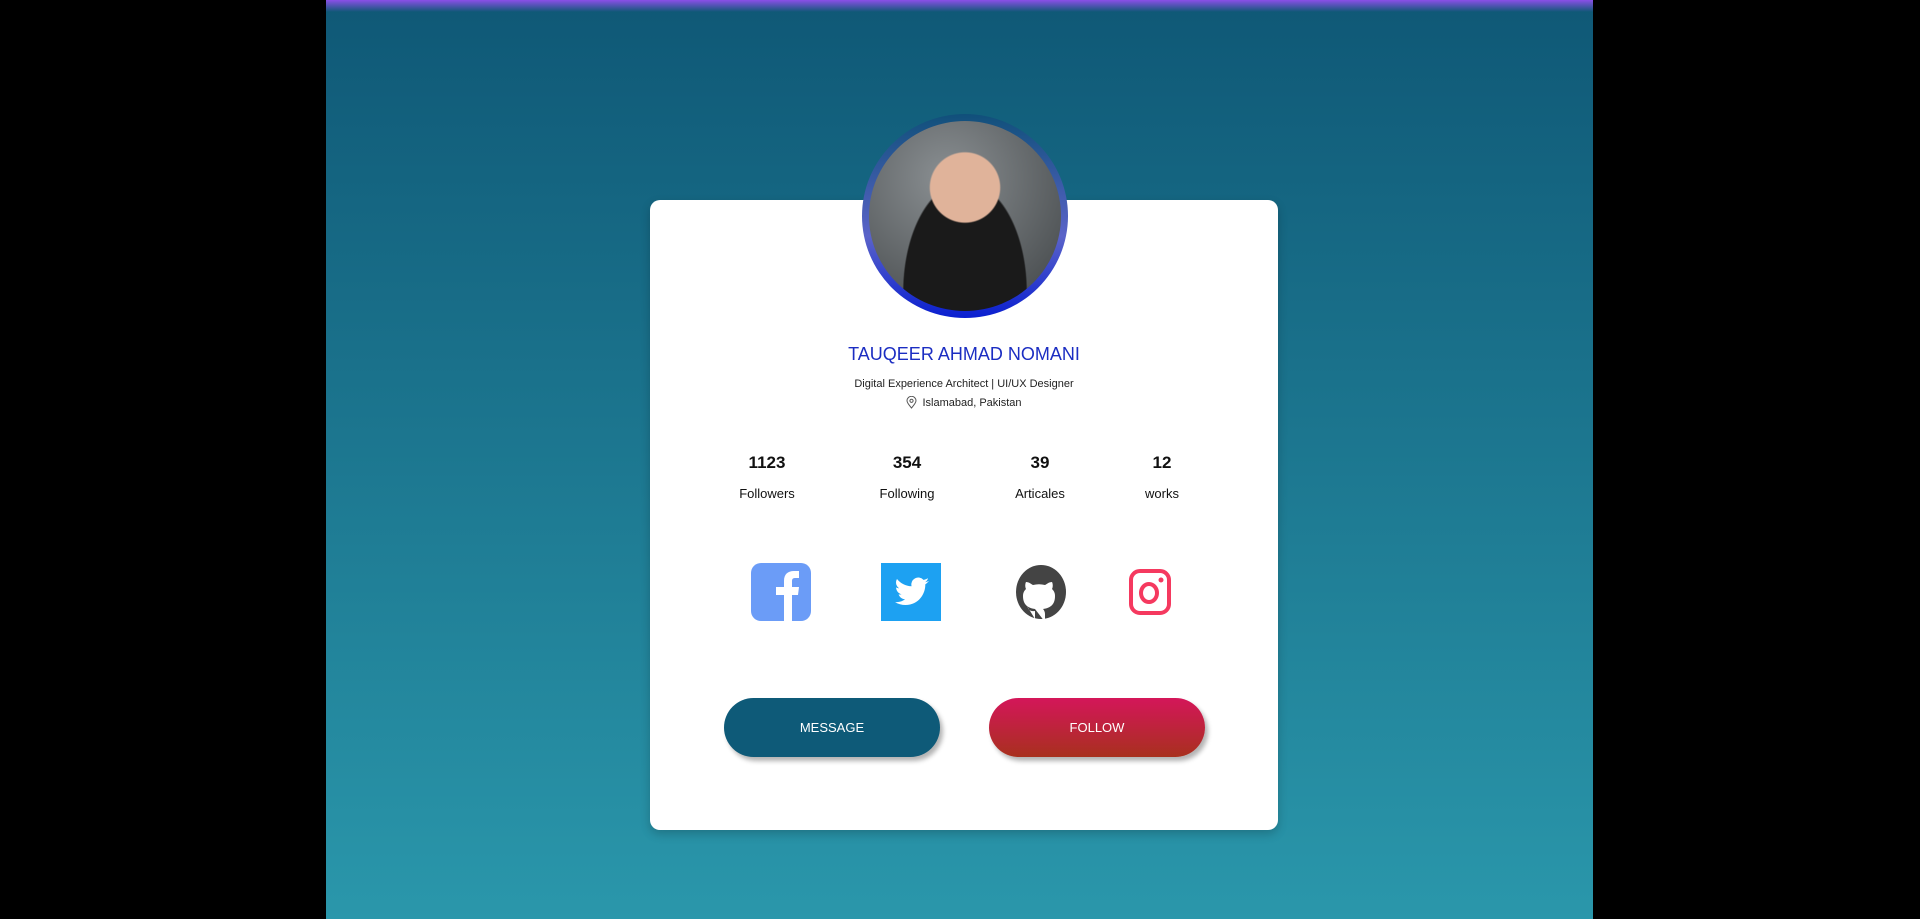  I want to click on twitter-icon, so click(911, 592).